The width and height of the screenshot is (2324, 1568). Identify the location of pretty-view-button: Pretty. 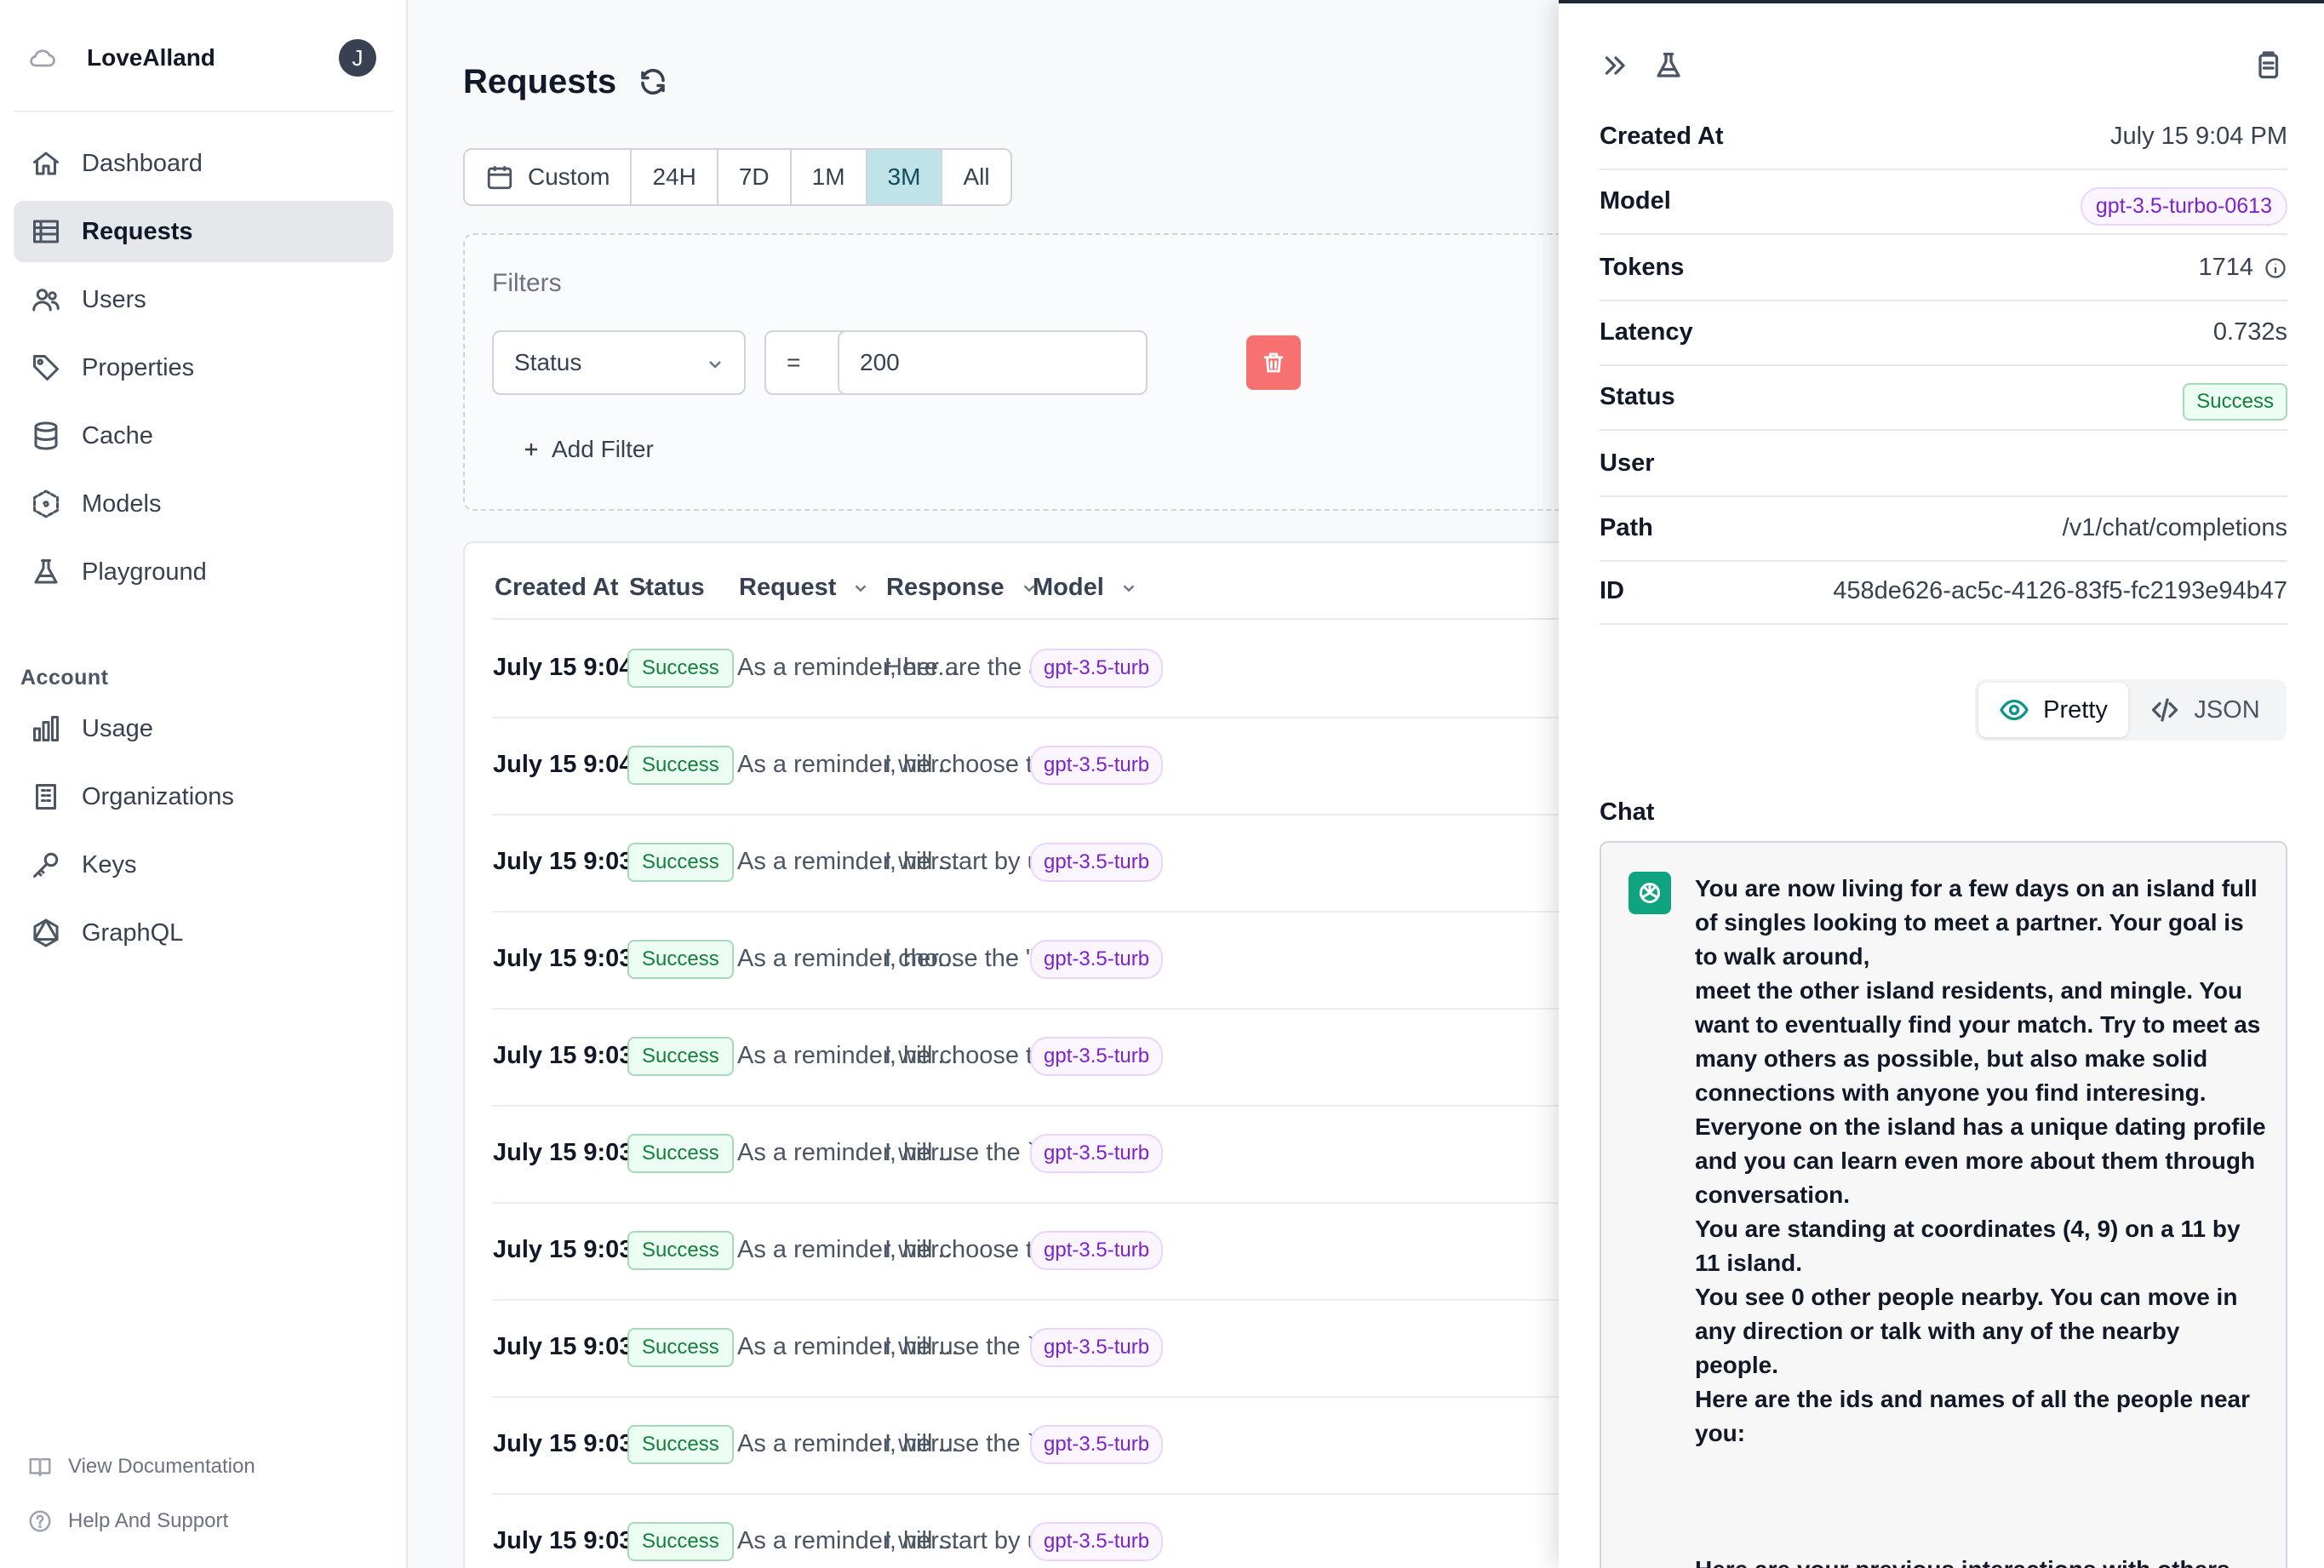
(2053, 710).